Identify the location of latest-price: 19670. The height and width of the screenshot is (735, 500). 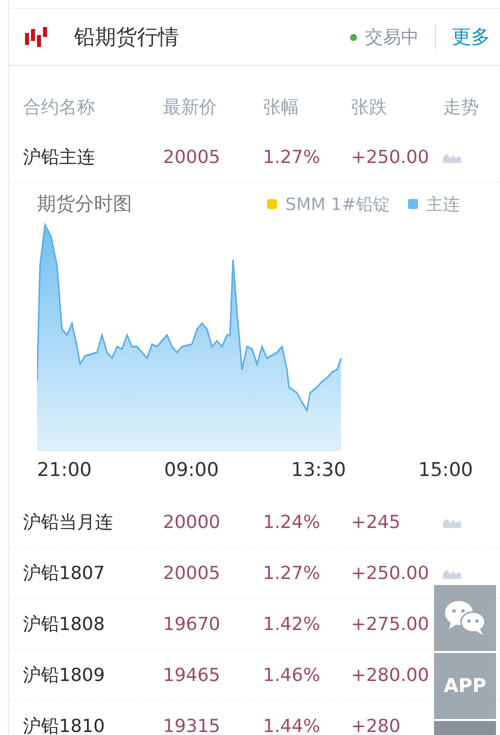
(192, 624).